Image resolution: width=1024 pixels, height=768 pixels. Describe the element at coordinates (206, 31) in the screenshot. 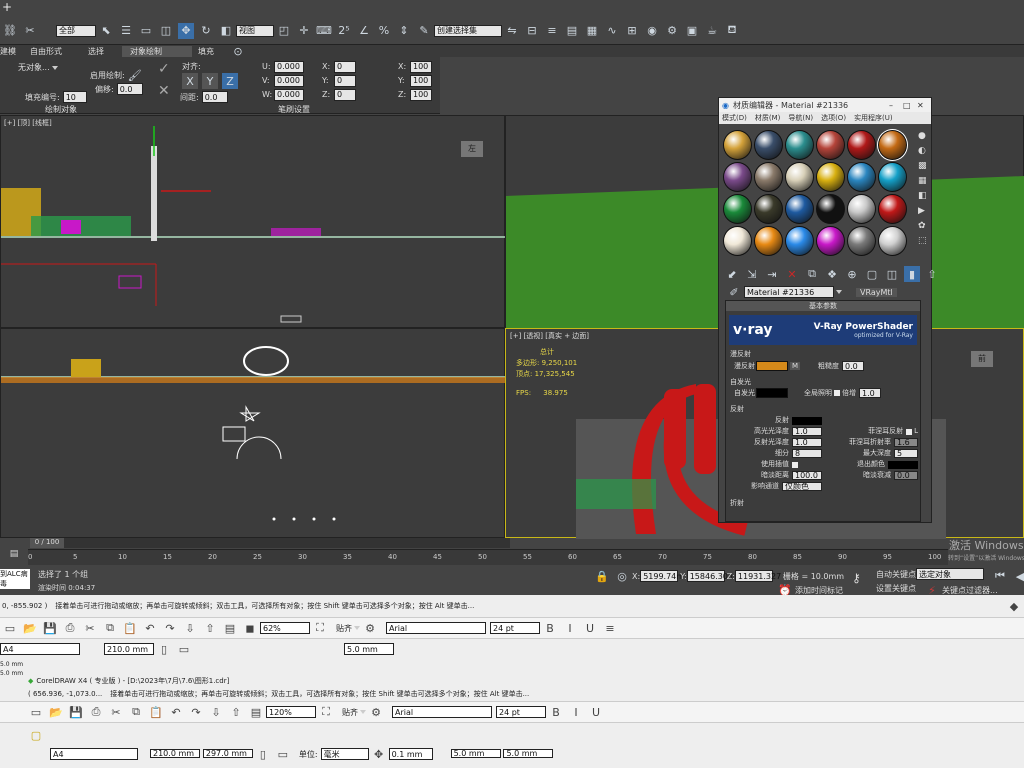

I see `rotate-icon: ↻` at that location.